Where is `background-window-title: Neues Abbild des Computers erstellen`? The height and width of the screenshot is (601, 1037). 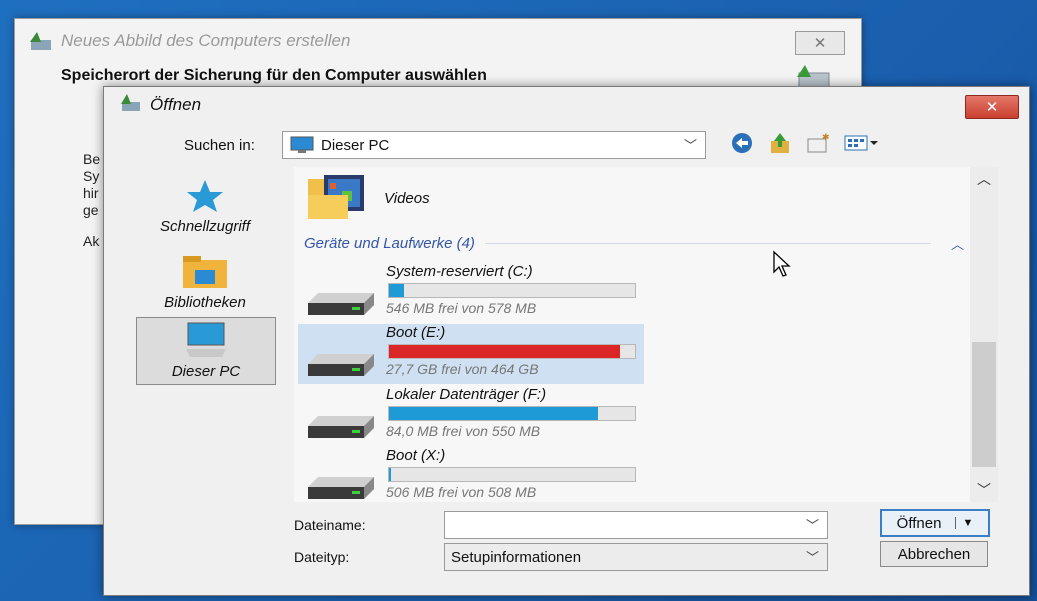
background-window-title: Neues Abbild des Computers erstellen is located at coordinates (206, 40).